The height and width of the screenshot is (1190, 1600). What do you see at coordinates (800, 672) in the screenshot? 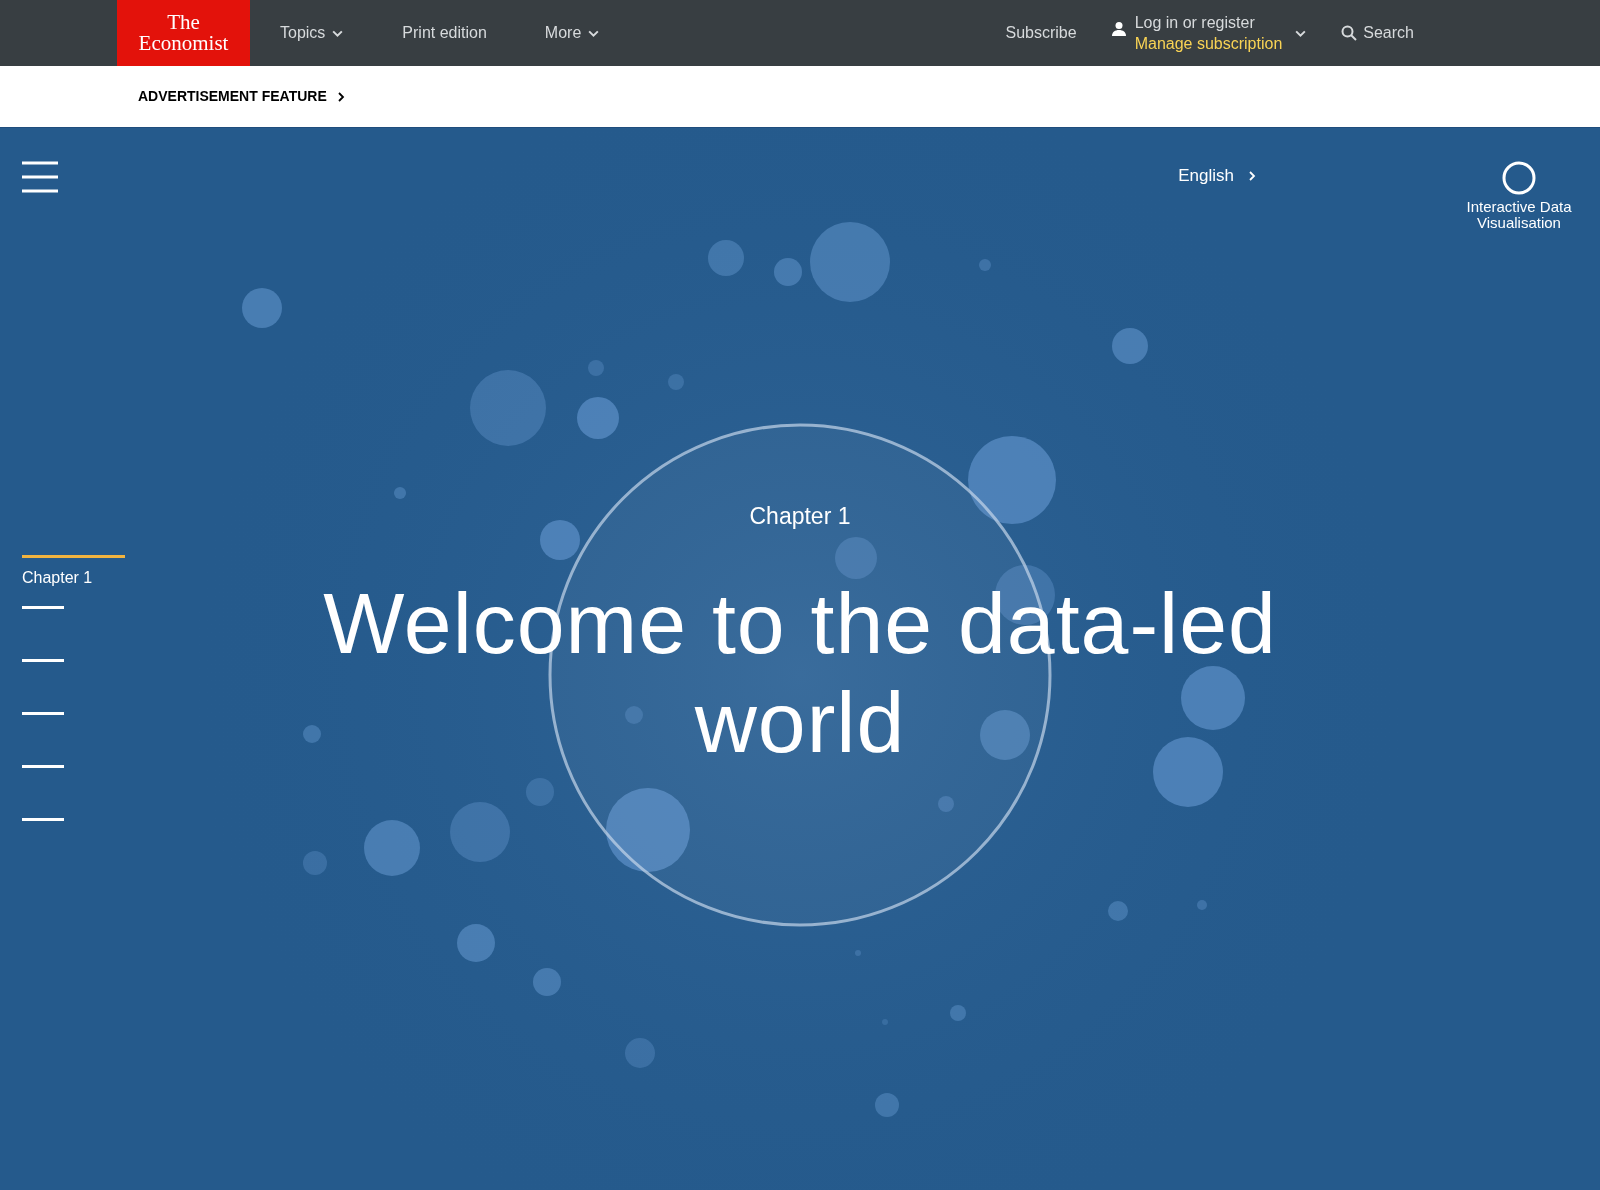
I see `hero-headline: Welcome to the data-led world` at bounding box center [800, 672].